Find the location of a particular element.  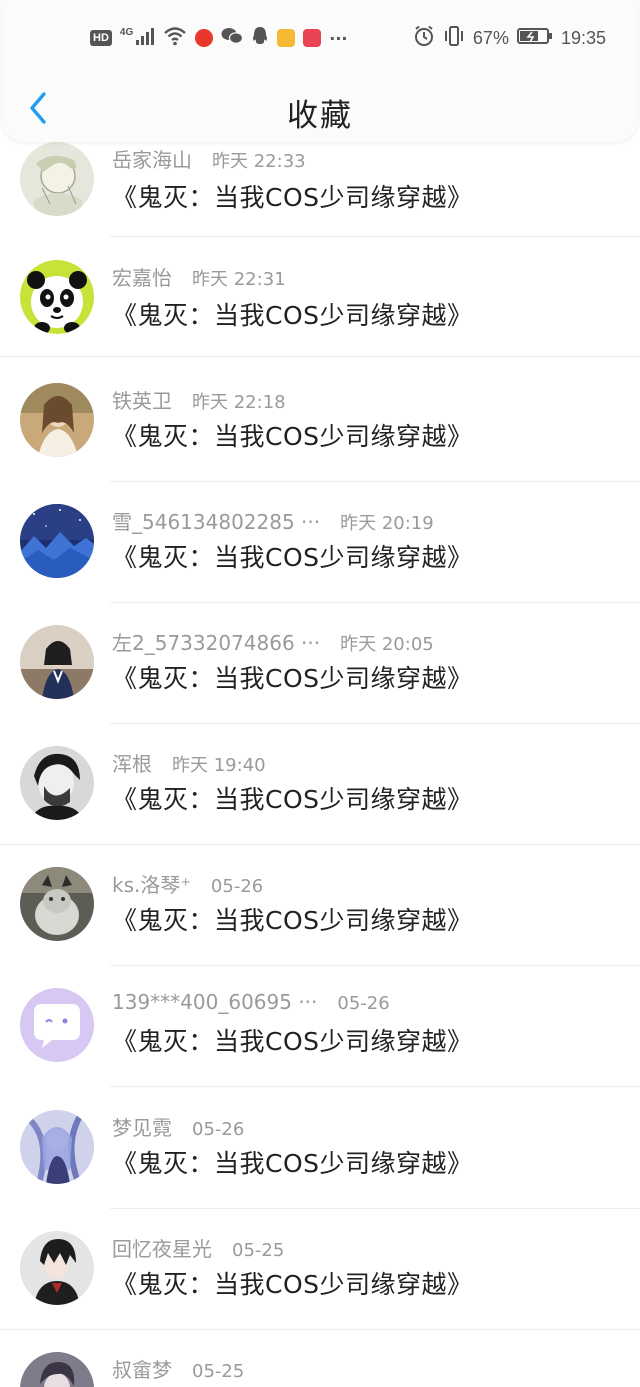

favorite-time: 昨天 20:19 is located at coordinates (387, 523).